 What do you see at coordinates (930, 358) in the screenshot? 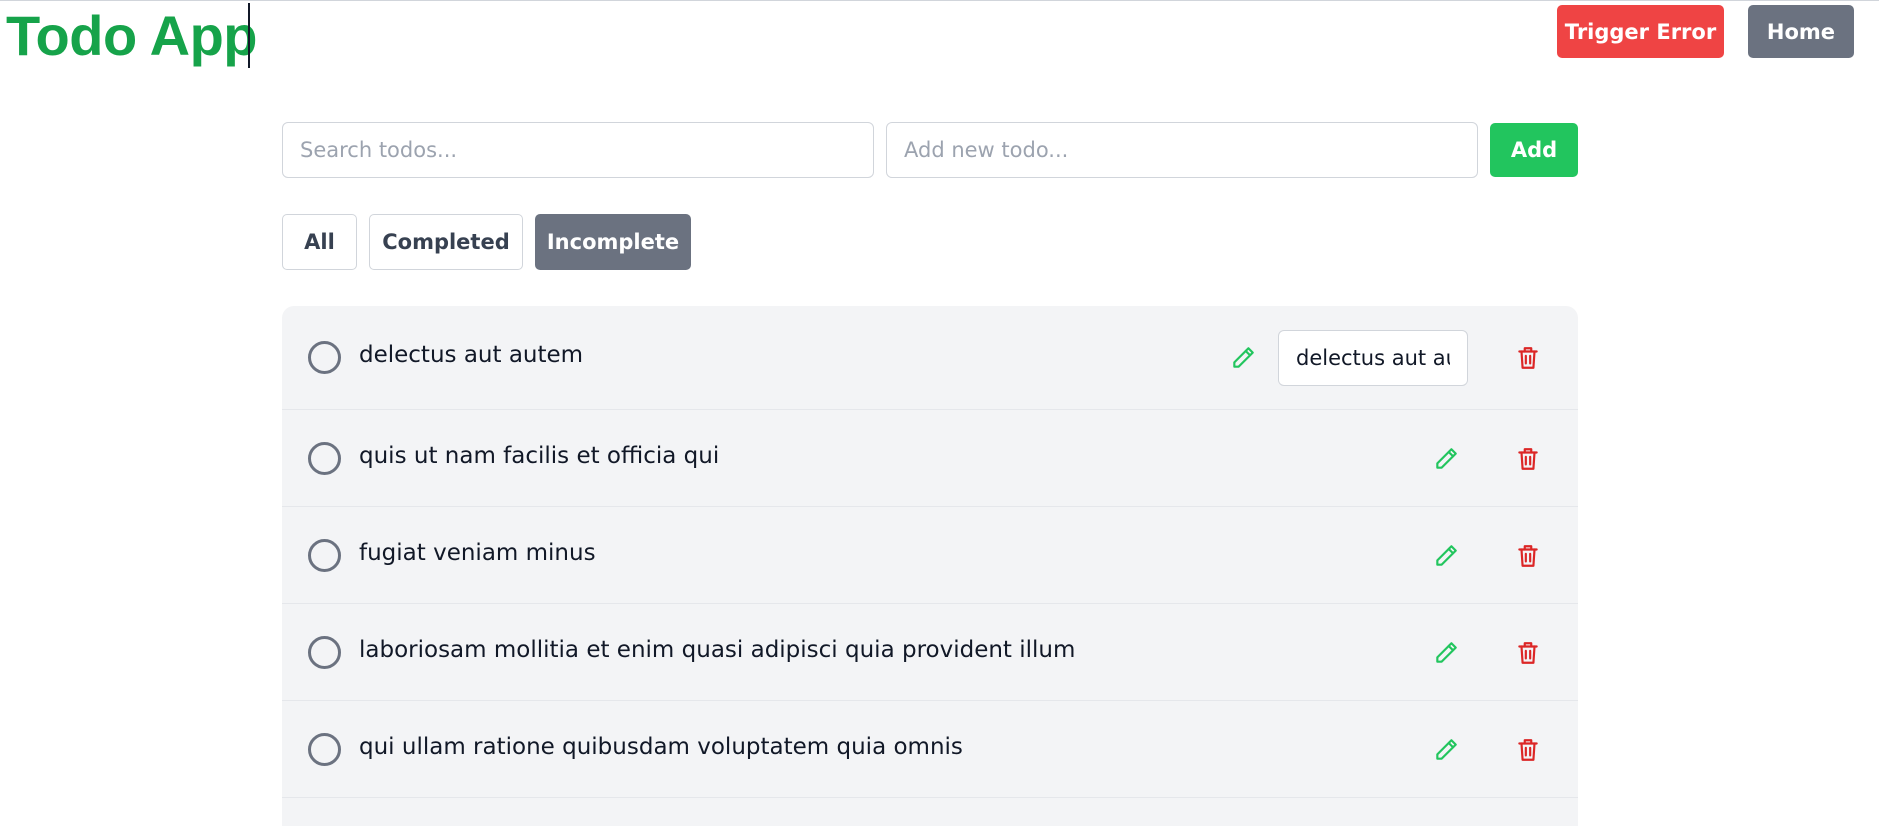
I see `todo-row: delectus aut autem` at bounding box center [930, 358].